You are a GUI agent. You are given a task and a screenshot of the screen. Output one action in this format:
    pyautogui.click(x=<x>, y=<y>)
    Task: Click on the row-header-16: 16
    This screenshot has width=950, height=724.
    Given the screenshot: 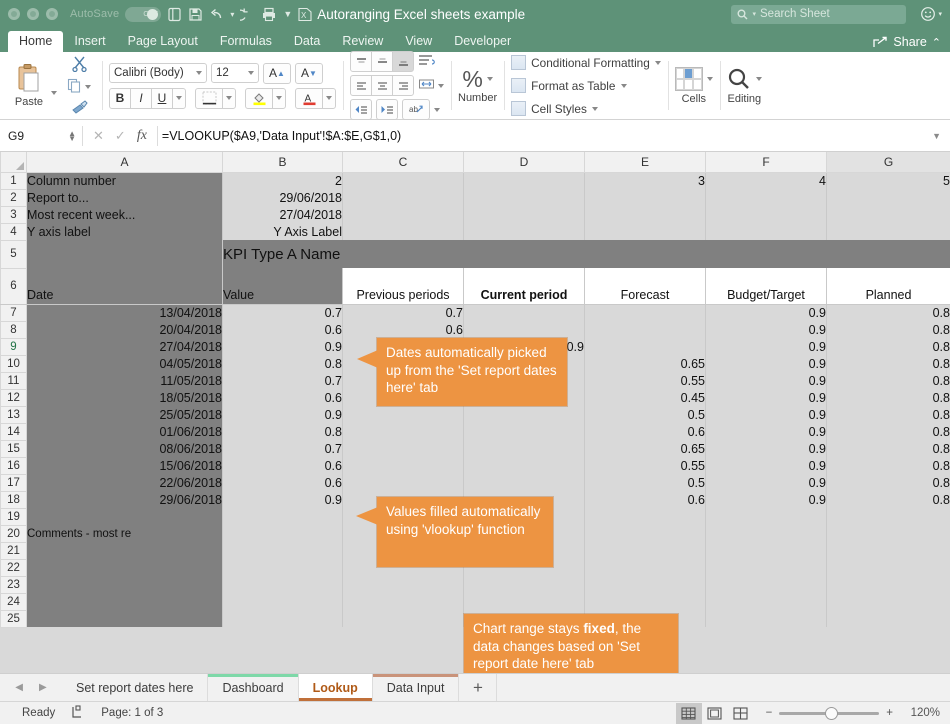 What is the action you would take?
    pyautogui.click(x=13, y=465)
    